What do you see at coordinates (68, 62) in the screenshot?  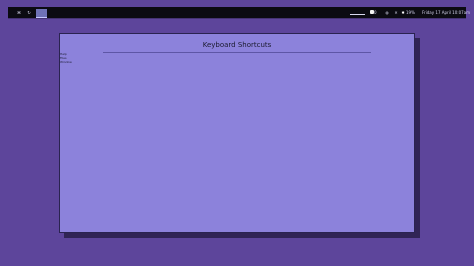 I see `section-window: Window` at bounding box center [68, 62].